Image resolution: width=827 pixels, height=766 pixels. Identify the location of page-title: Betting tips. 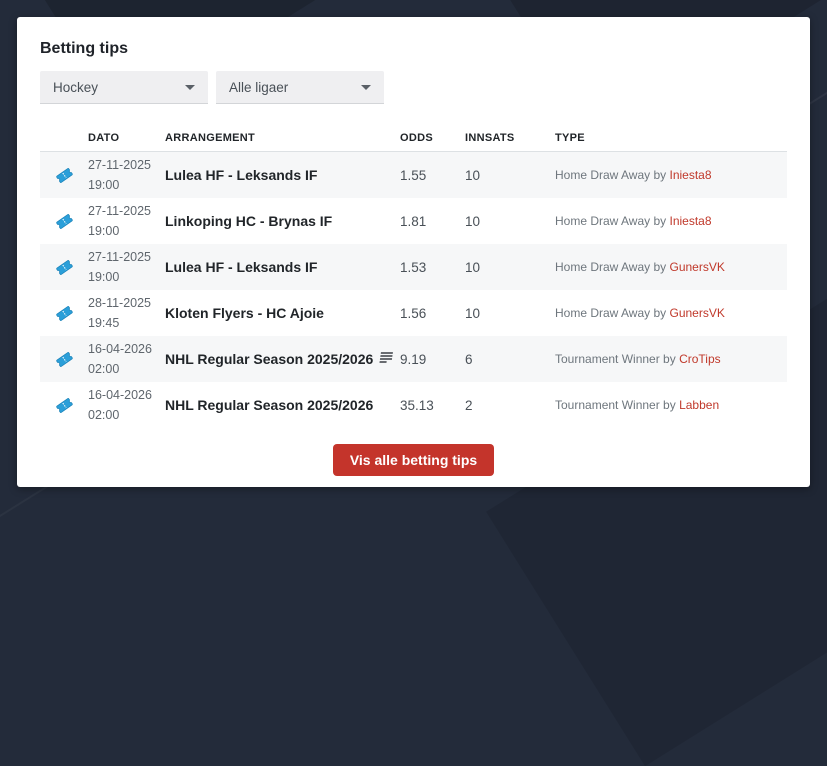
(84, 48).